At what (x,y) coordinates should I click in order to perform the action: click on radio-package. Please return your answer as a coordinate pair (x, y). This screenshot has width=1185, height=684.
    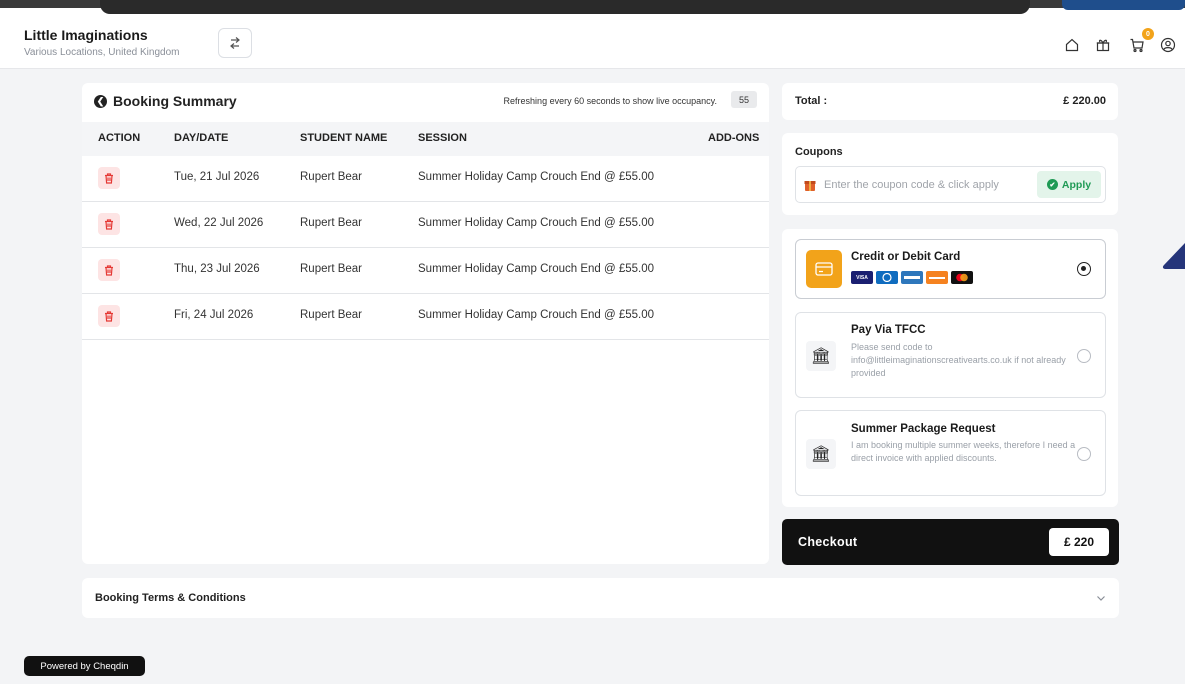
    Looking at the image, I should click on (1084, 454).